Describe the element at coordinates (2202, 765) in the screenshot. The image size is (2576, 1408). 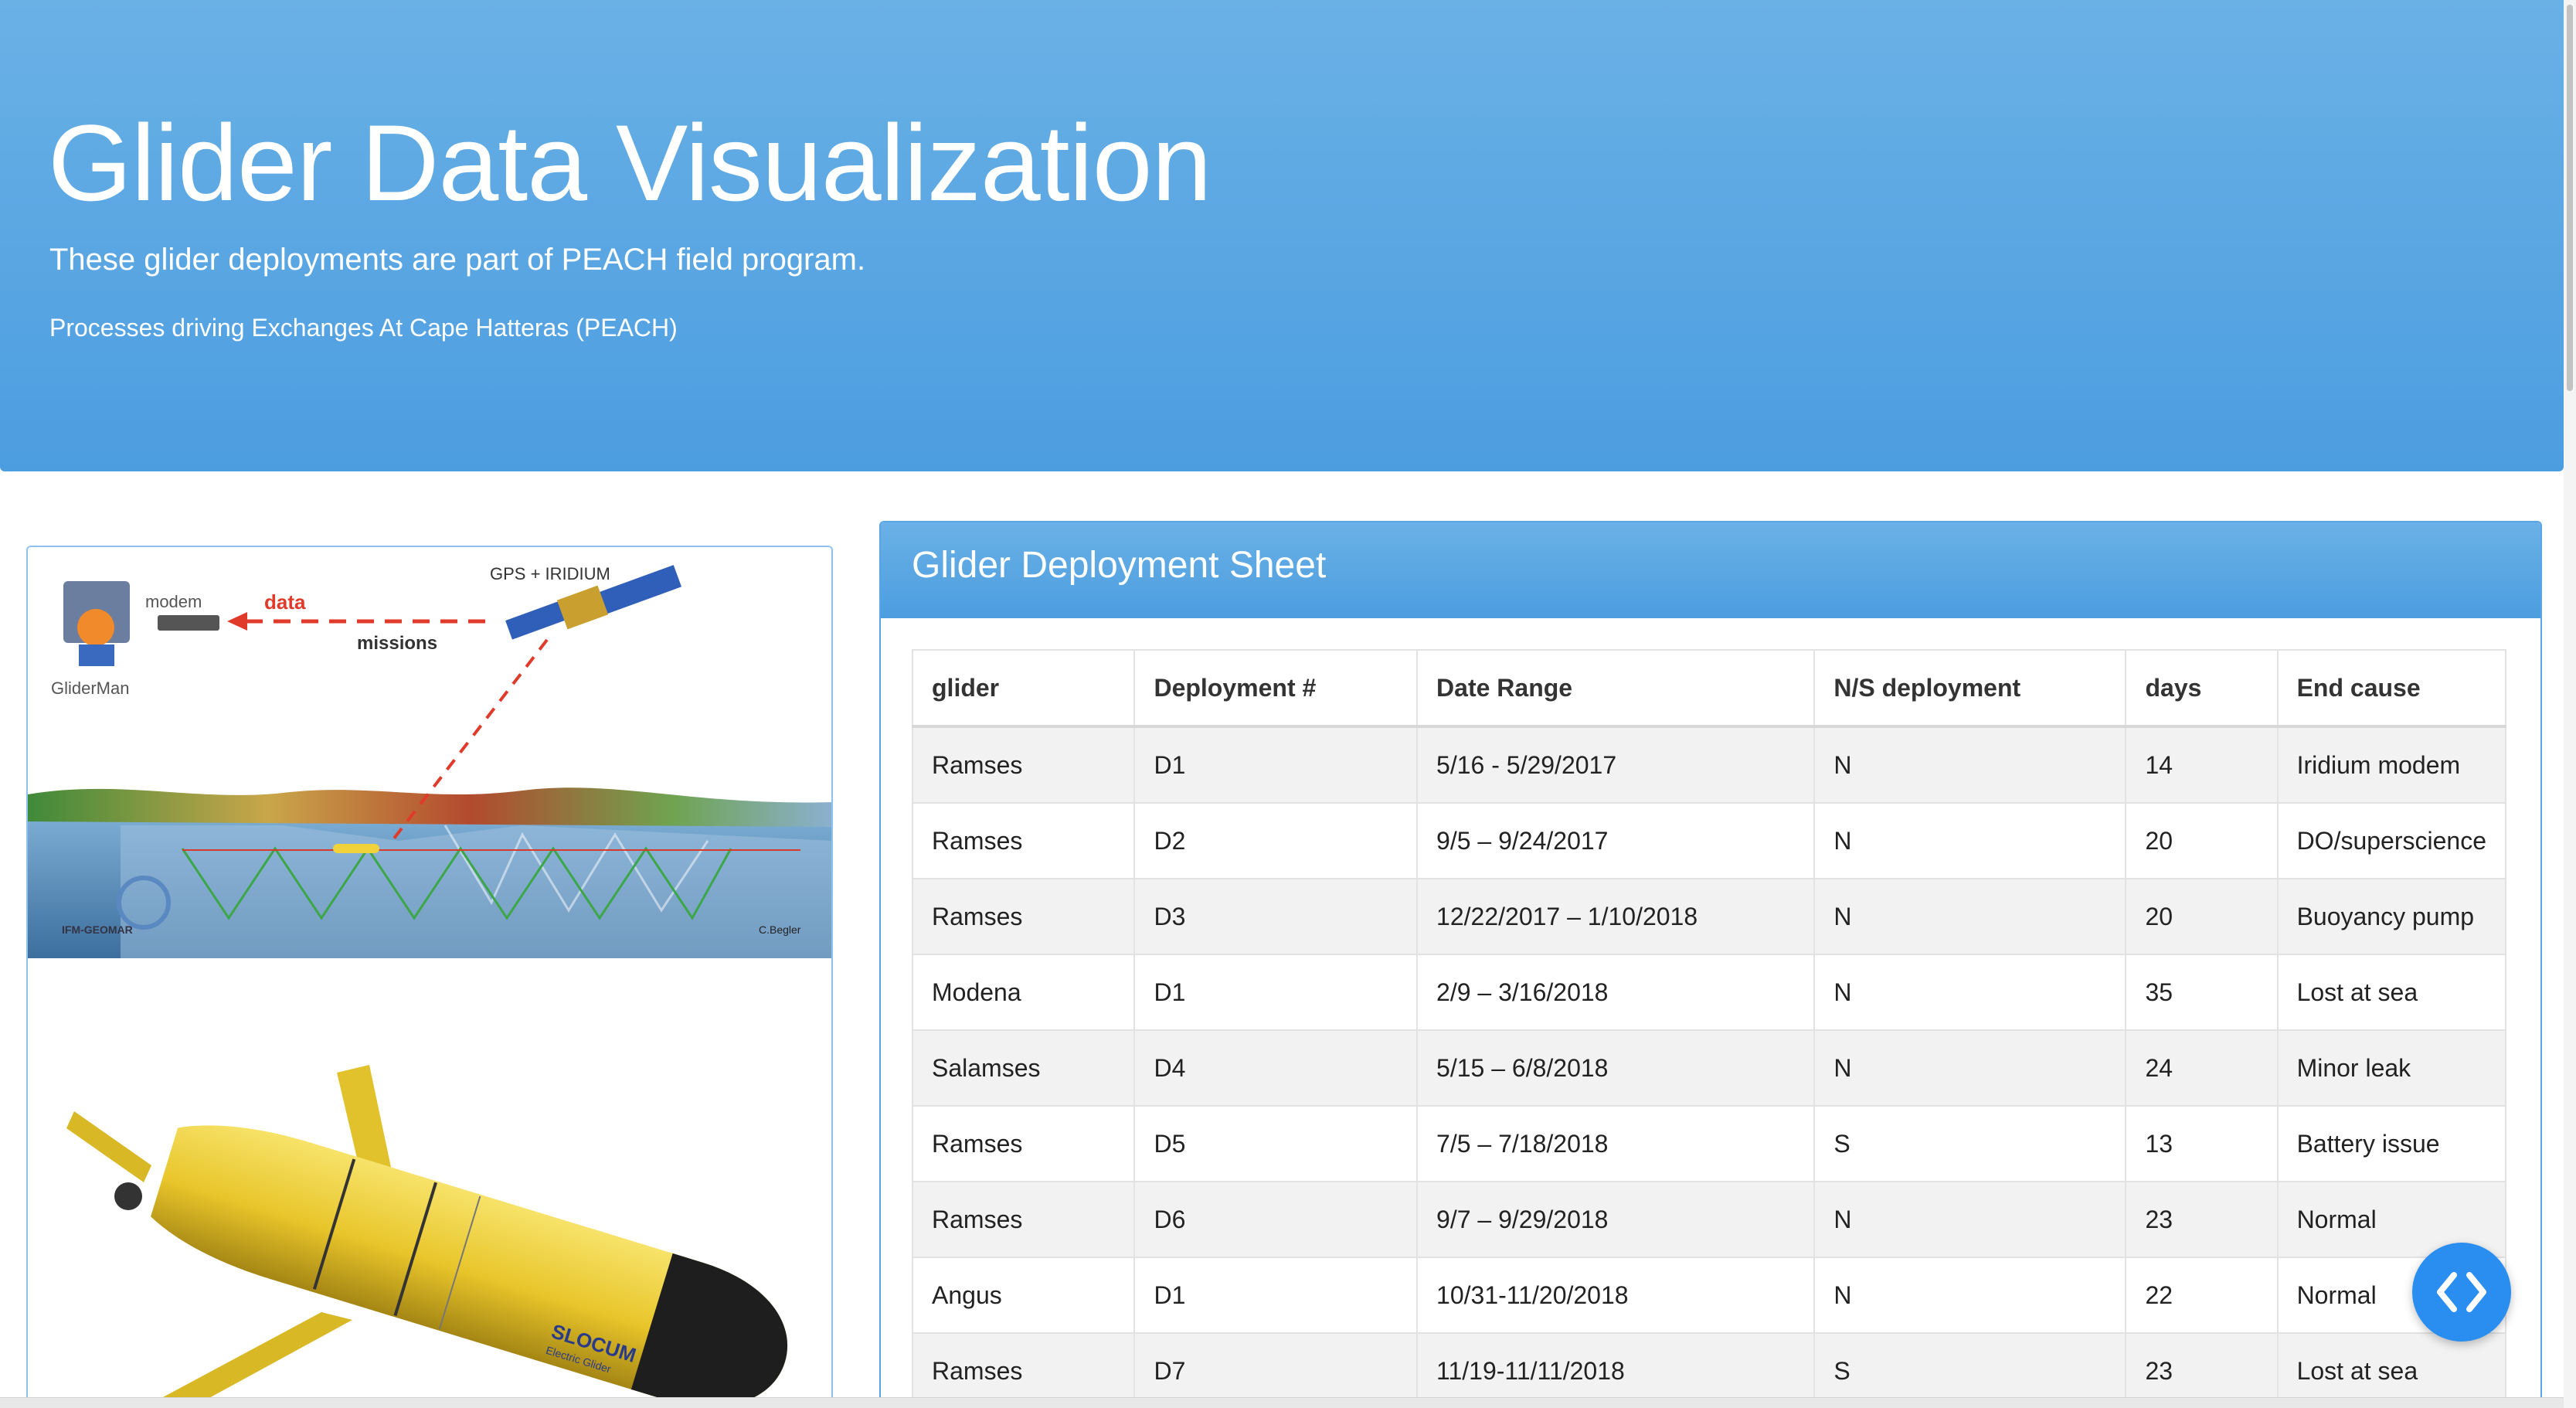
I see `cell-days: 14` at that location.